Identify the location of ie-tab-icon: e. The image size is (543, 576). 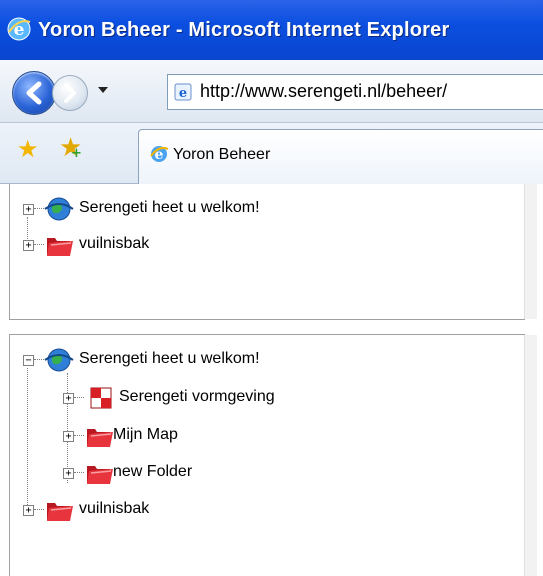
(159, 154).